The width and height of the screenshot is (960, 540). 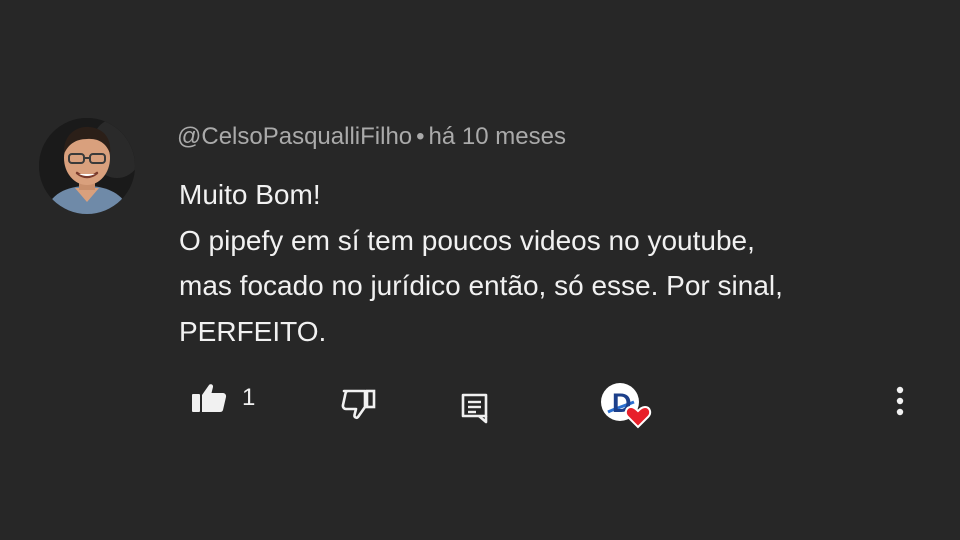 What do you see at coordinates (497, 136) in the screenshot?
I see `timestamp: há 10 meses` at bounding box center [497, 136].